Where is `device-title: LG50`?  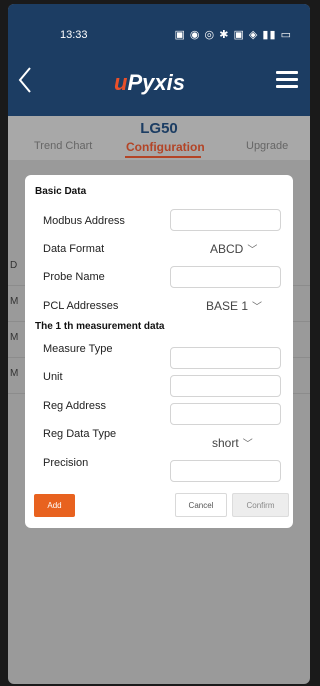 device-title: LG50 is located at coordinates (159, 128).